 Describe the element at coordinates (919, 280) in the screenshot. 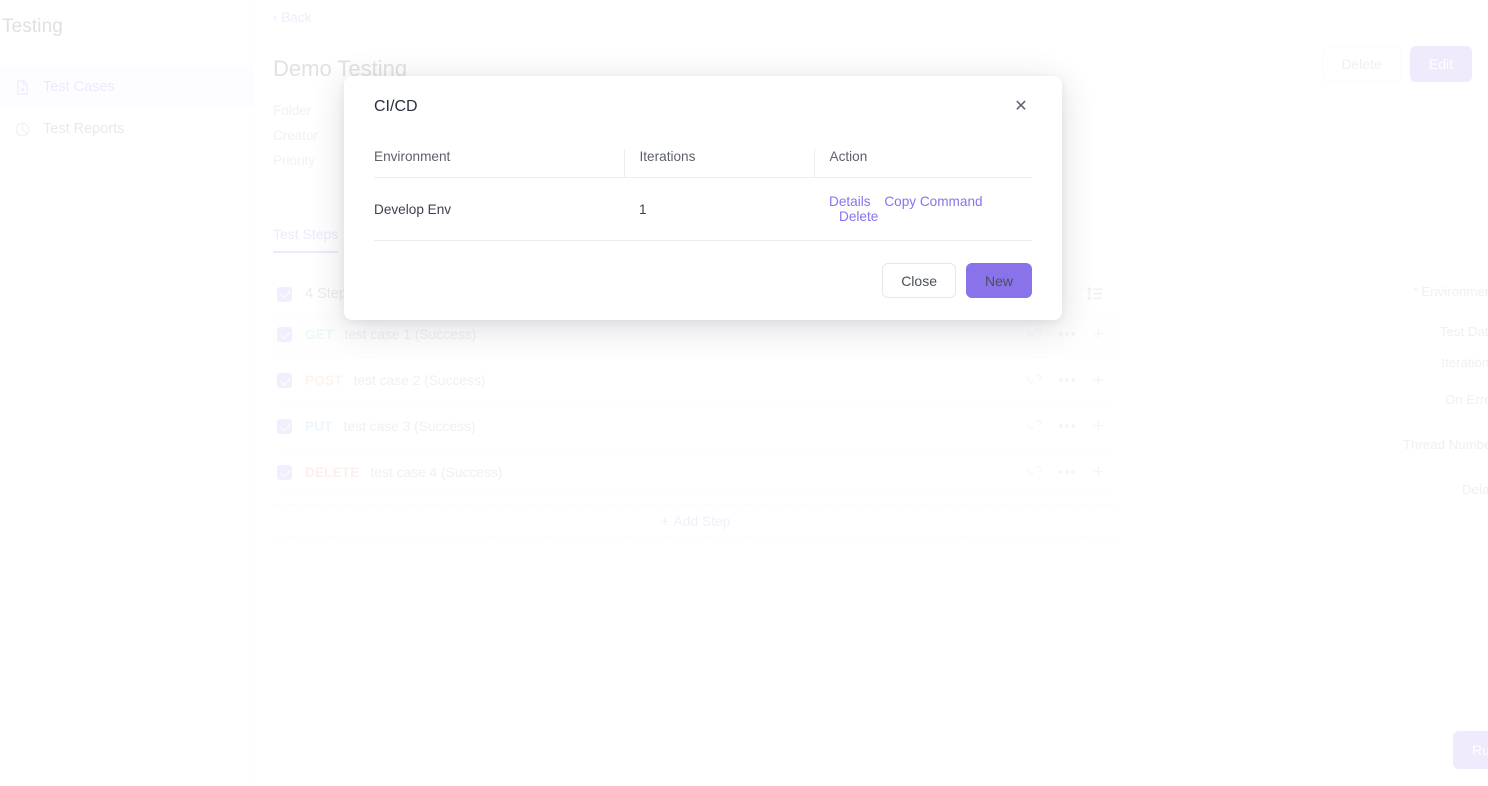

I see `modal-close-button: Close` at that location.